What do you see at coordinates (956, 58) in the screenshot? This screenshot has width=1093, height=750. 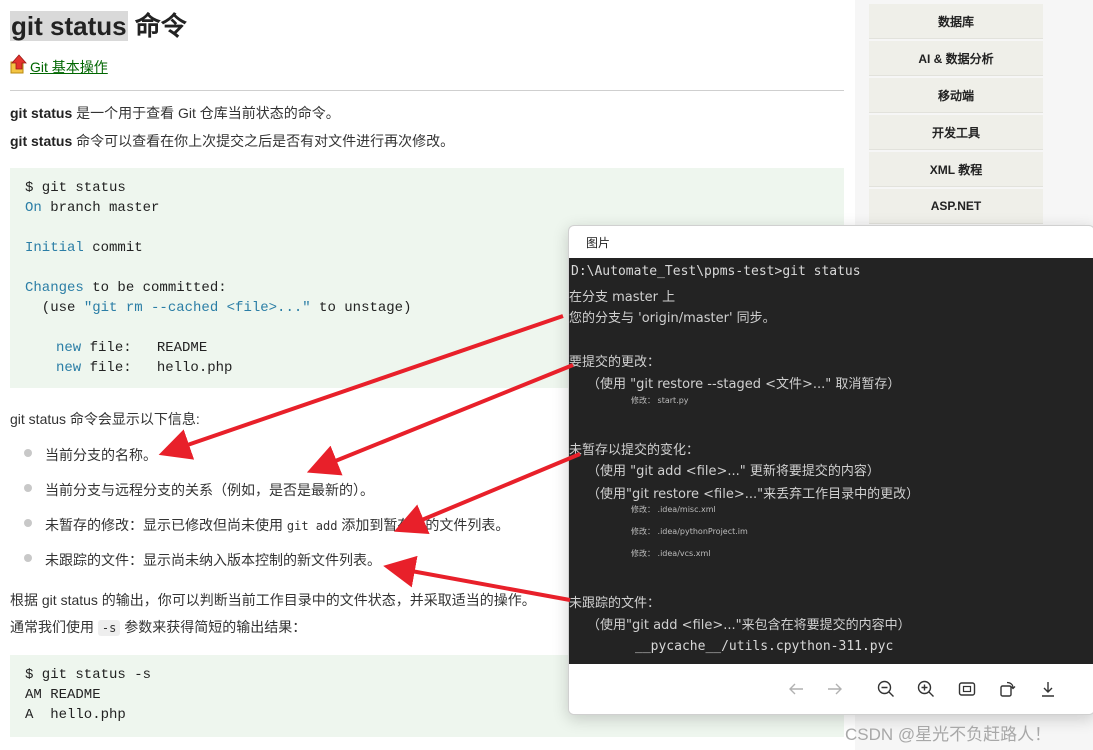 I see `sidebar-item-ai-data: AI & 数据分析` at bounding box center [956, 58].